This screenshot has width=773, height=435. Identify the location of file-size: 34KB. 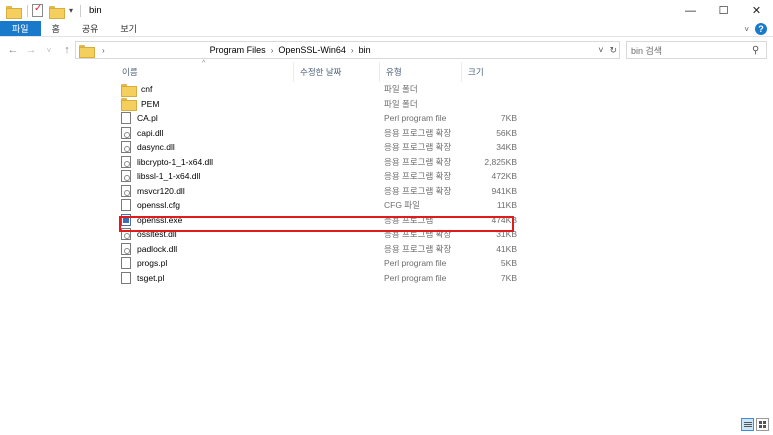
(506, 147).